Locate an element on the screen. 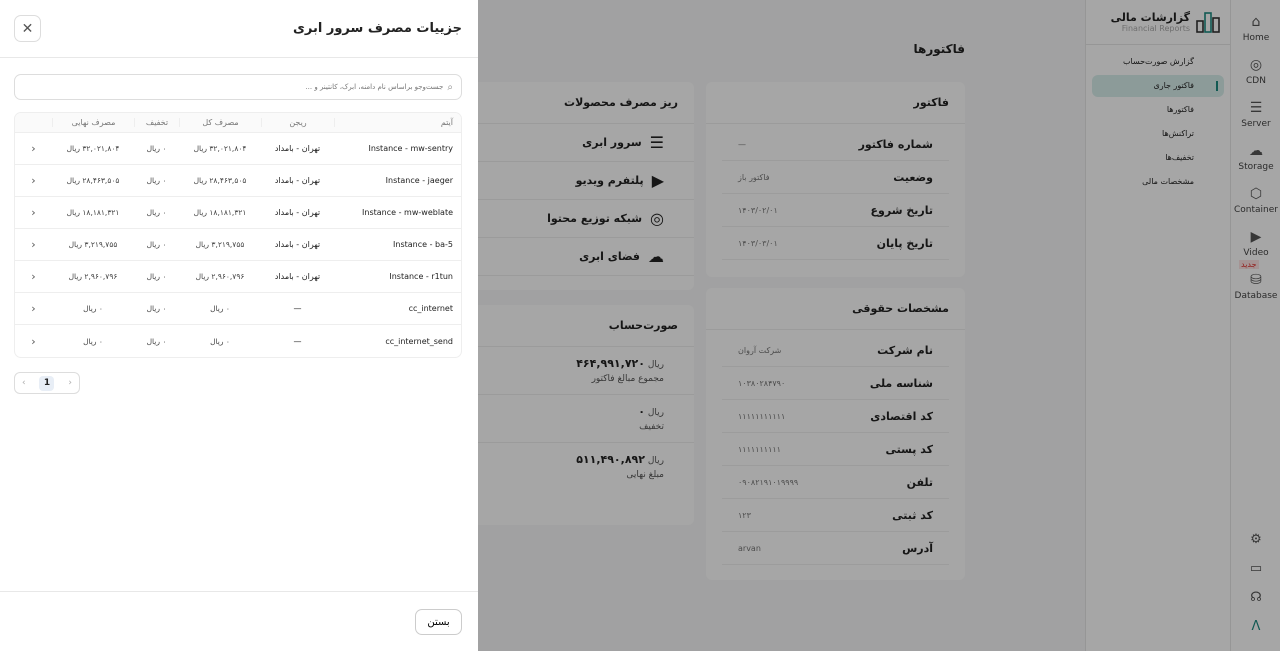 Image resolution: width=1280 pixels, height=651 pixels. cell-item: Instance - jaeger is located at coordinates (419, 180).